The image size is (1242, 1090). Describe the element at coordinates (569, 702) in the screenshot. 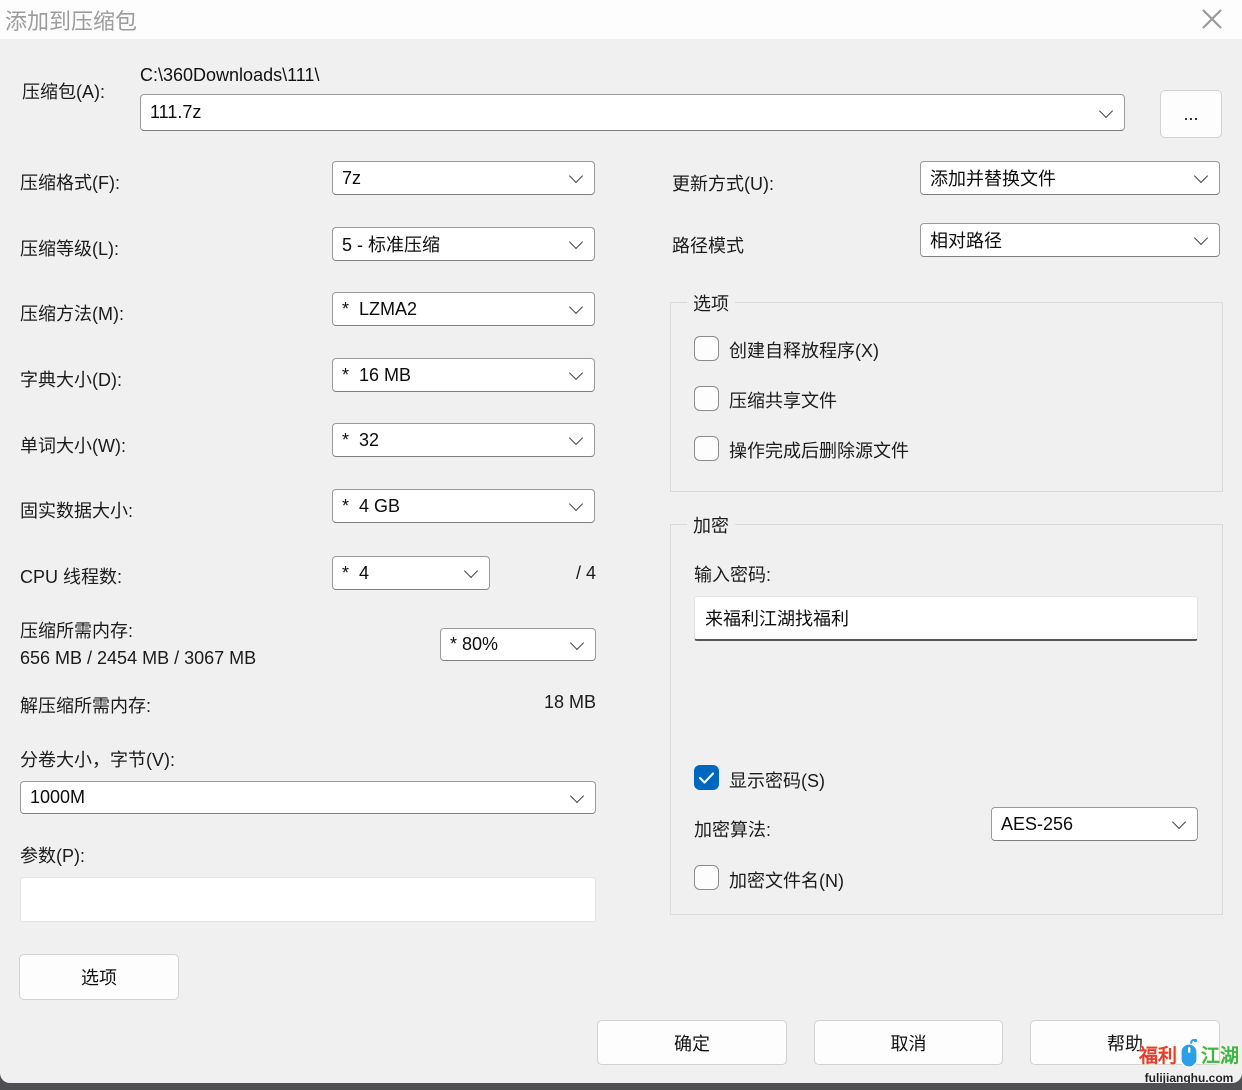

I see `memory-decompress-value: 18 MB` at that location.